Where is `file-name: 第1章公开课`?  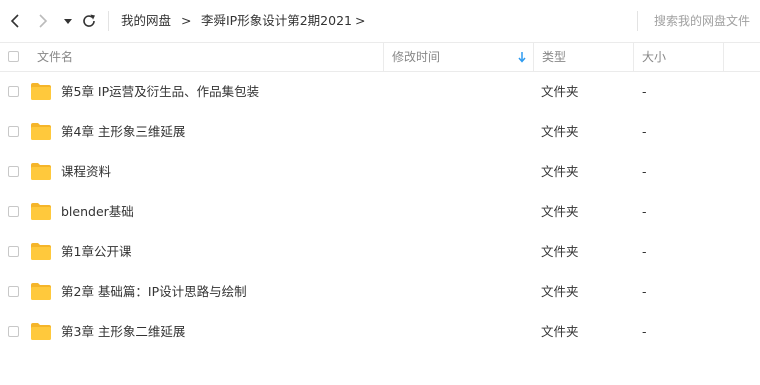
file-name: 第1章公开课 is located at coordinates (96, 252).